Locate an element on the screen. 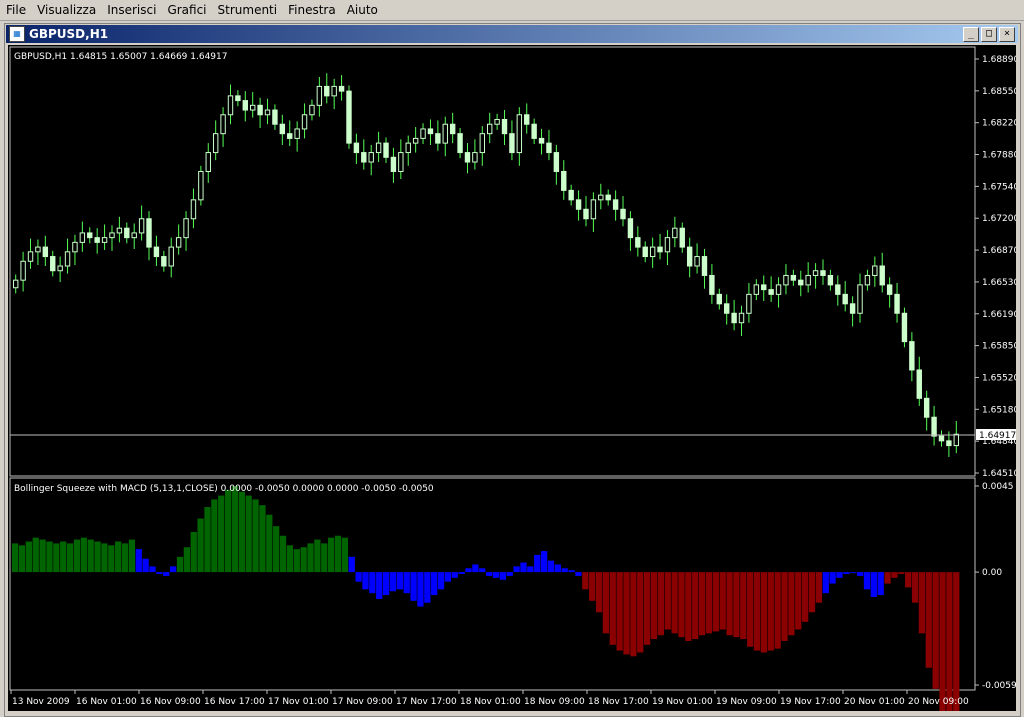  time-tick-label: 20 Nov 09:00 is located at coordinates (938, 702).